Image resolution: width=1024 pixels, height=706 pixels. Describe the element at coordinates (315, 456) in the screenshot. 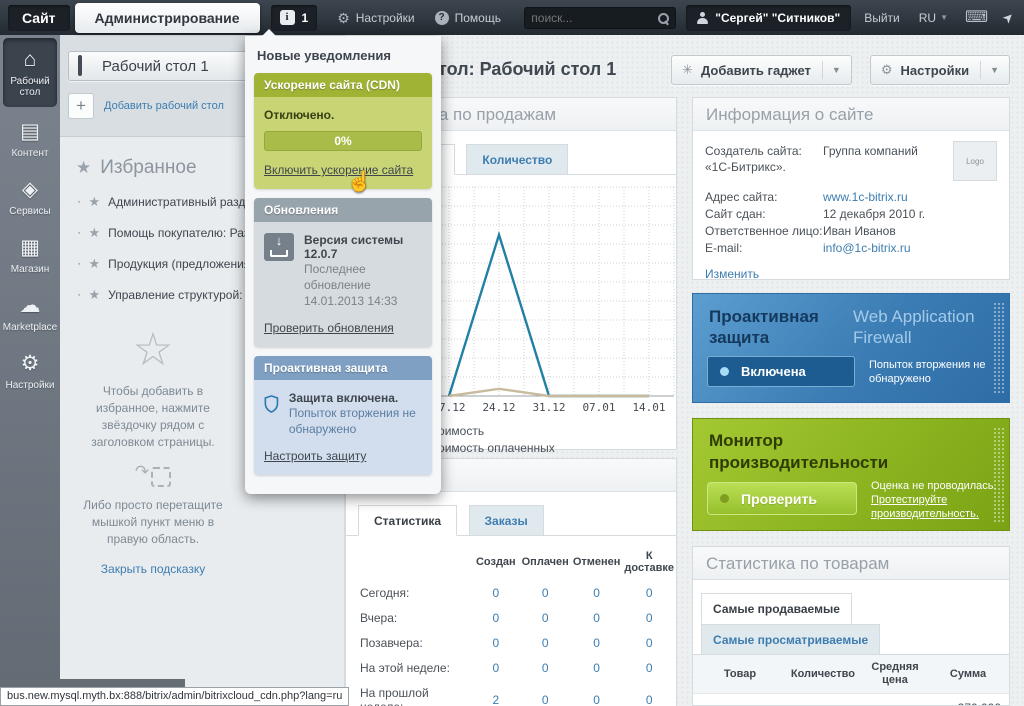

I see `configure-protection-link: Настроить защиту` at that location.